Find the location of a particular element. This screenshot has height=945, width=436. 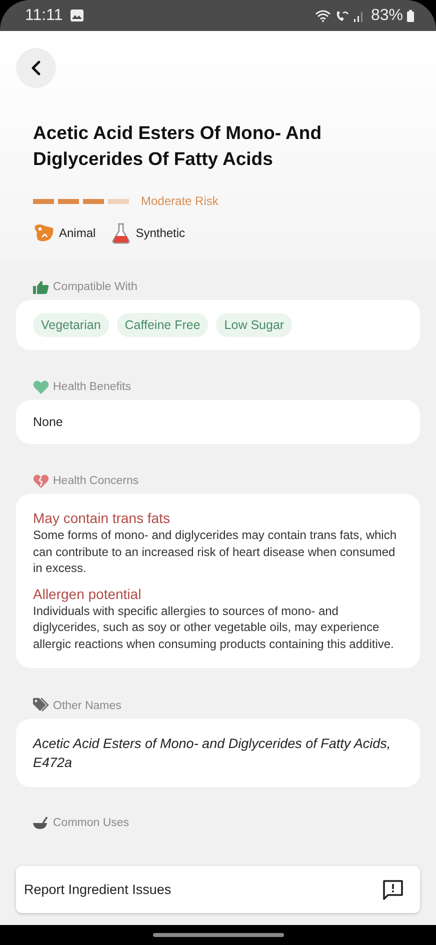

report-icon is located at coordinates (393, 889).